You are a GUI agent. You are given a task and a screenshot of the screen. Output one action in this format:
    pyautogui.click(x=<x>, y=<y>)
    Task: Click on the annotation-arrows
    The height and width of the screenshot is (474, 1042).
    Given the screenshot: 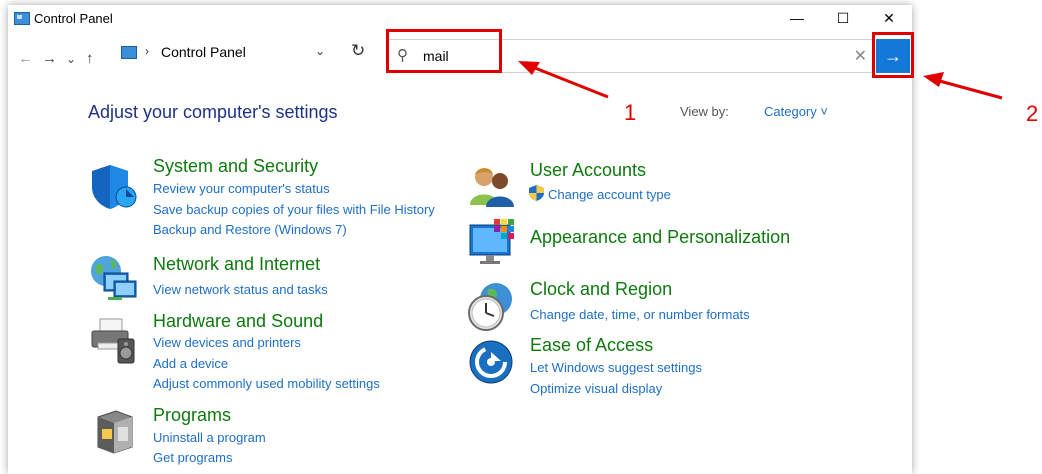 What is the action you would take?
    pyautogui.click(x=760, y=80)
    